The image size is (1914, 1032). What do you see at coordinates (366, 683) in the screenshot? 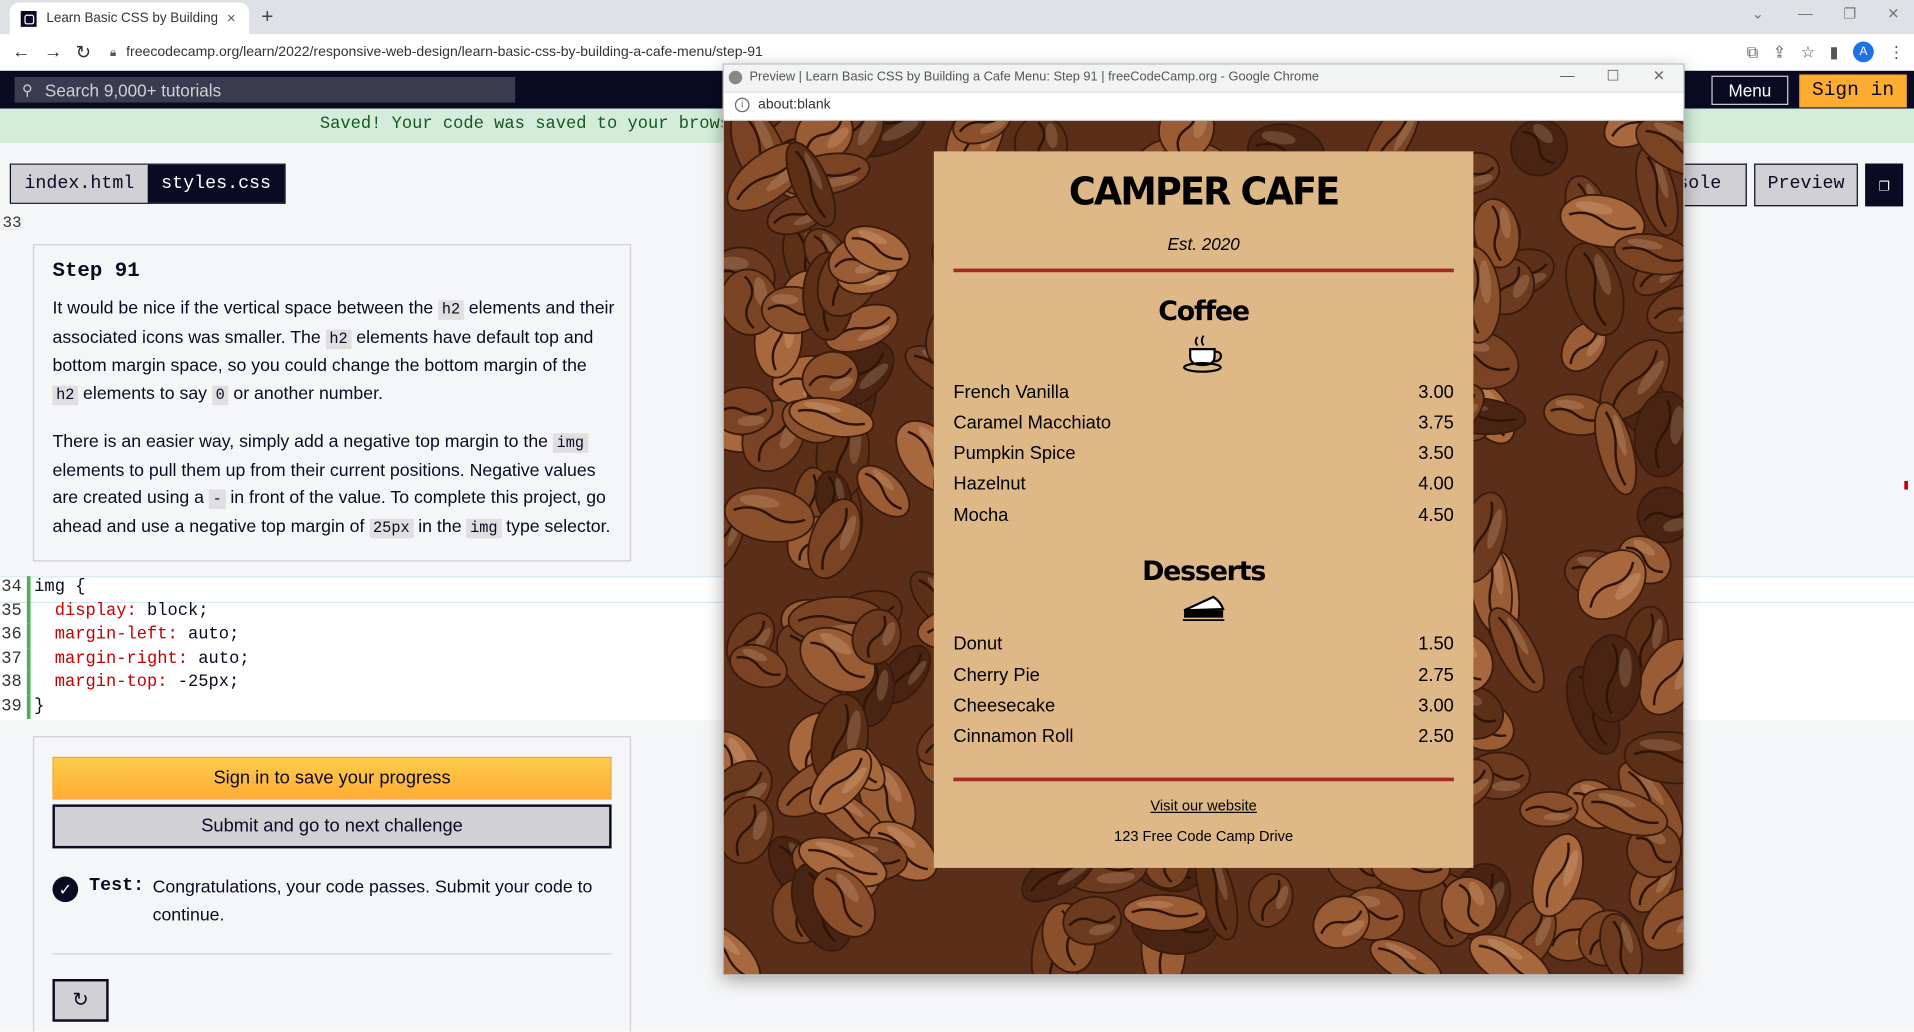
I see `code-line: 38 margin-top: -25px;` at bounding box center [366, 683].